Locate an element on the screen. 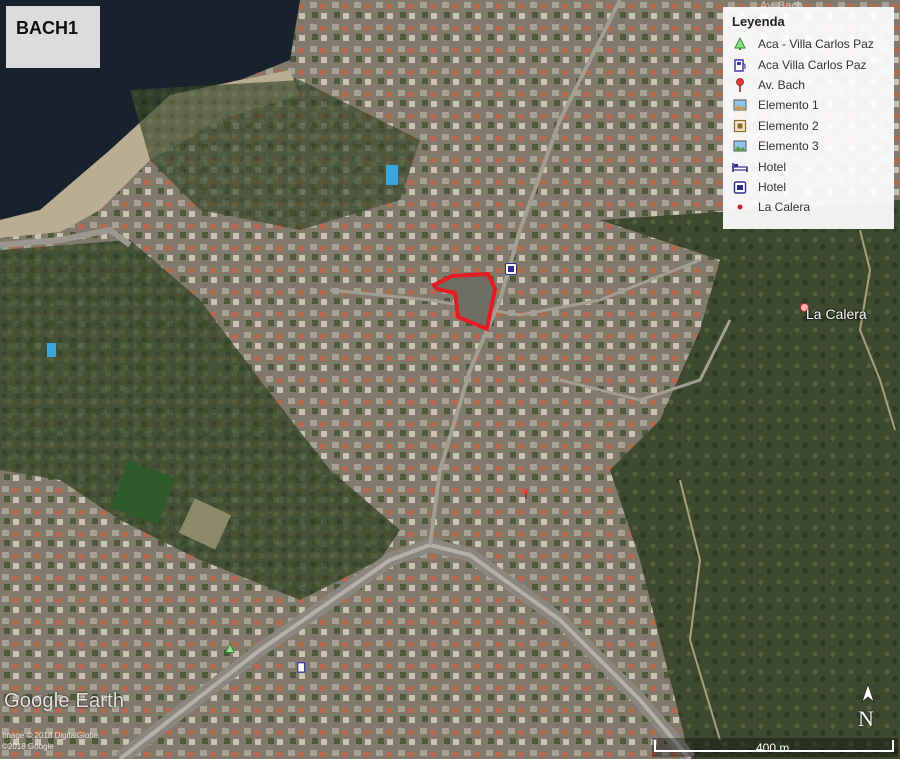  hotel-marker is located at coordinates (511, 271).